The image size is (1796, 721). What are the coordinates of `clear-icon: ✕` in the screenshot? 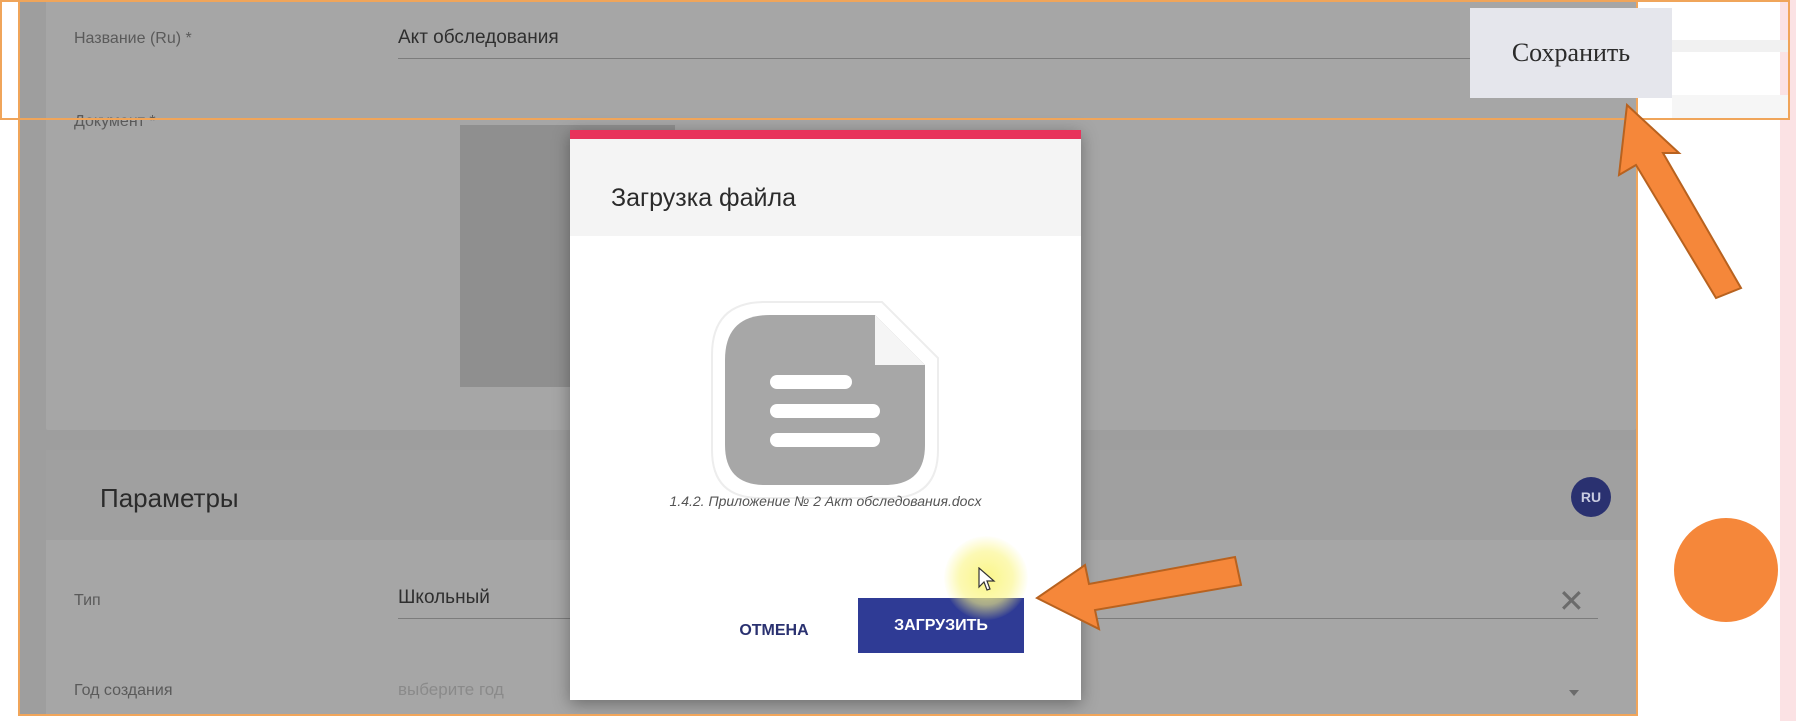 It's located at (1571, 601).